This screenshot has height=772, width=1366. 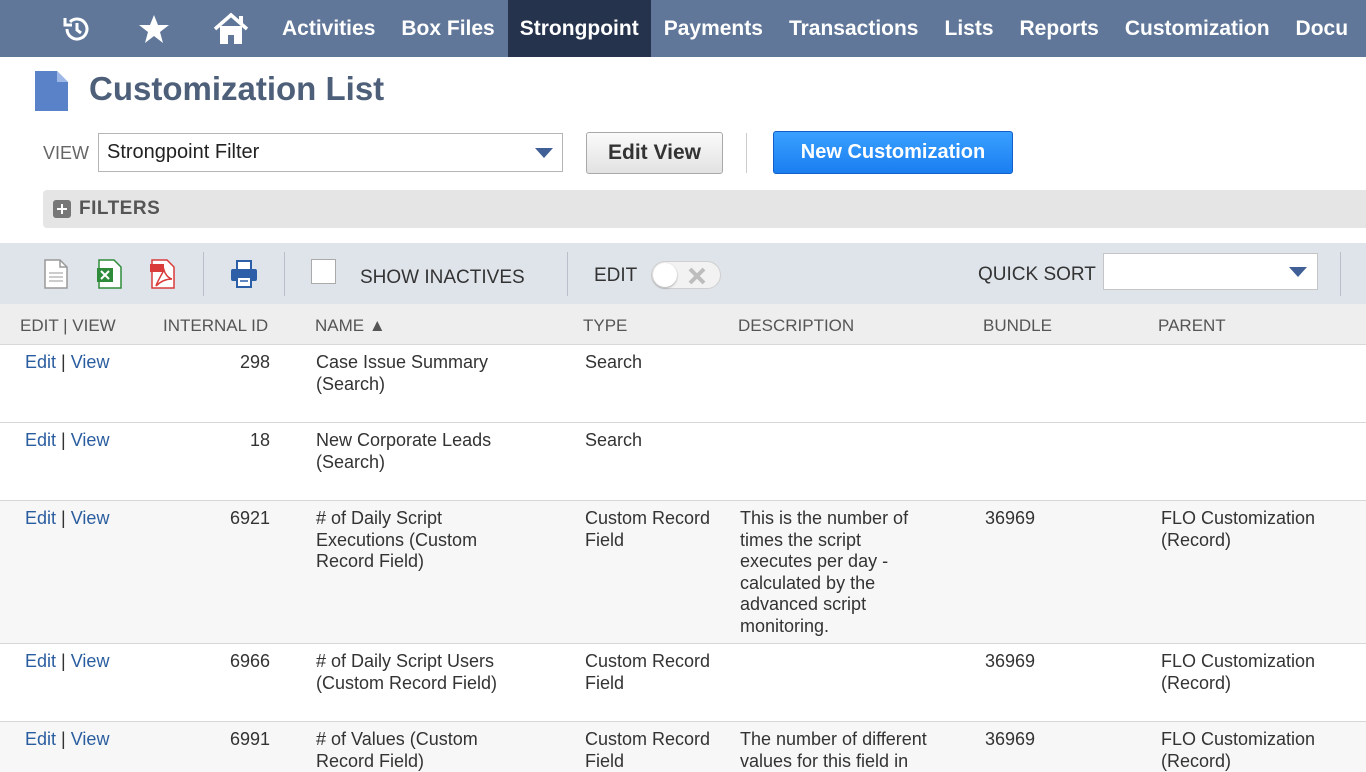 I want to click on export-pdf-icon, so click(x=163, y=274).